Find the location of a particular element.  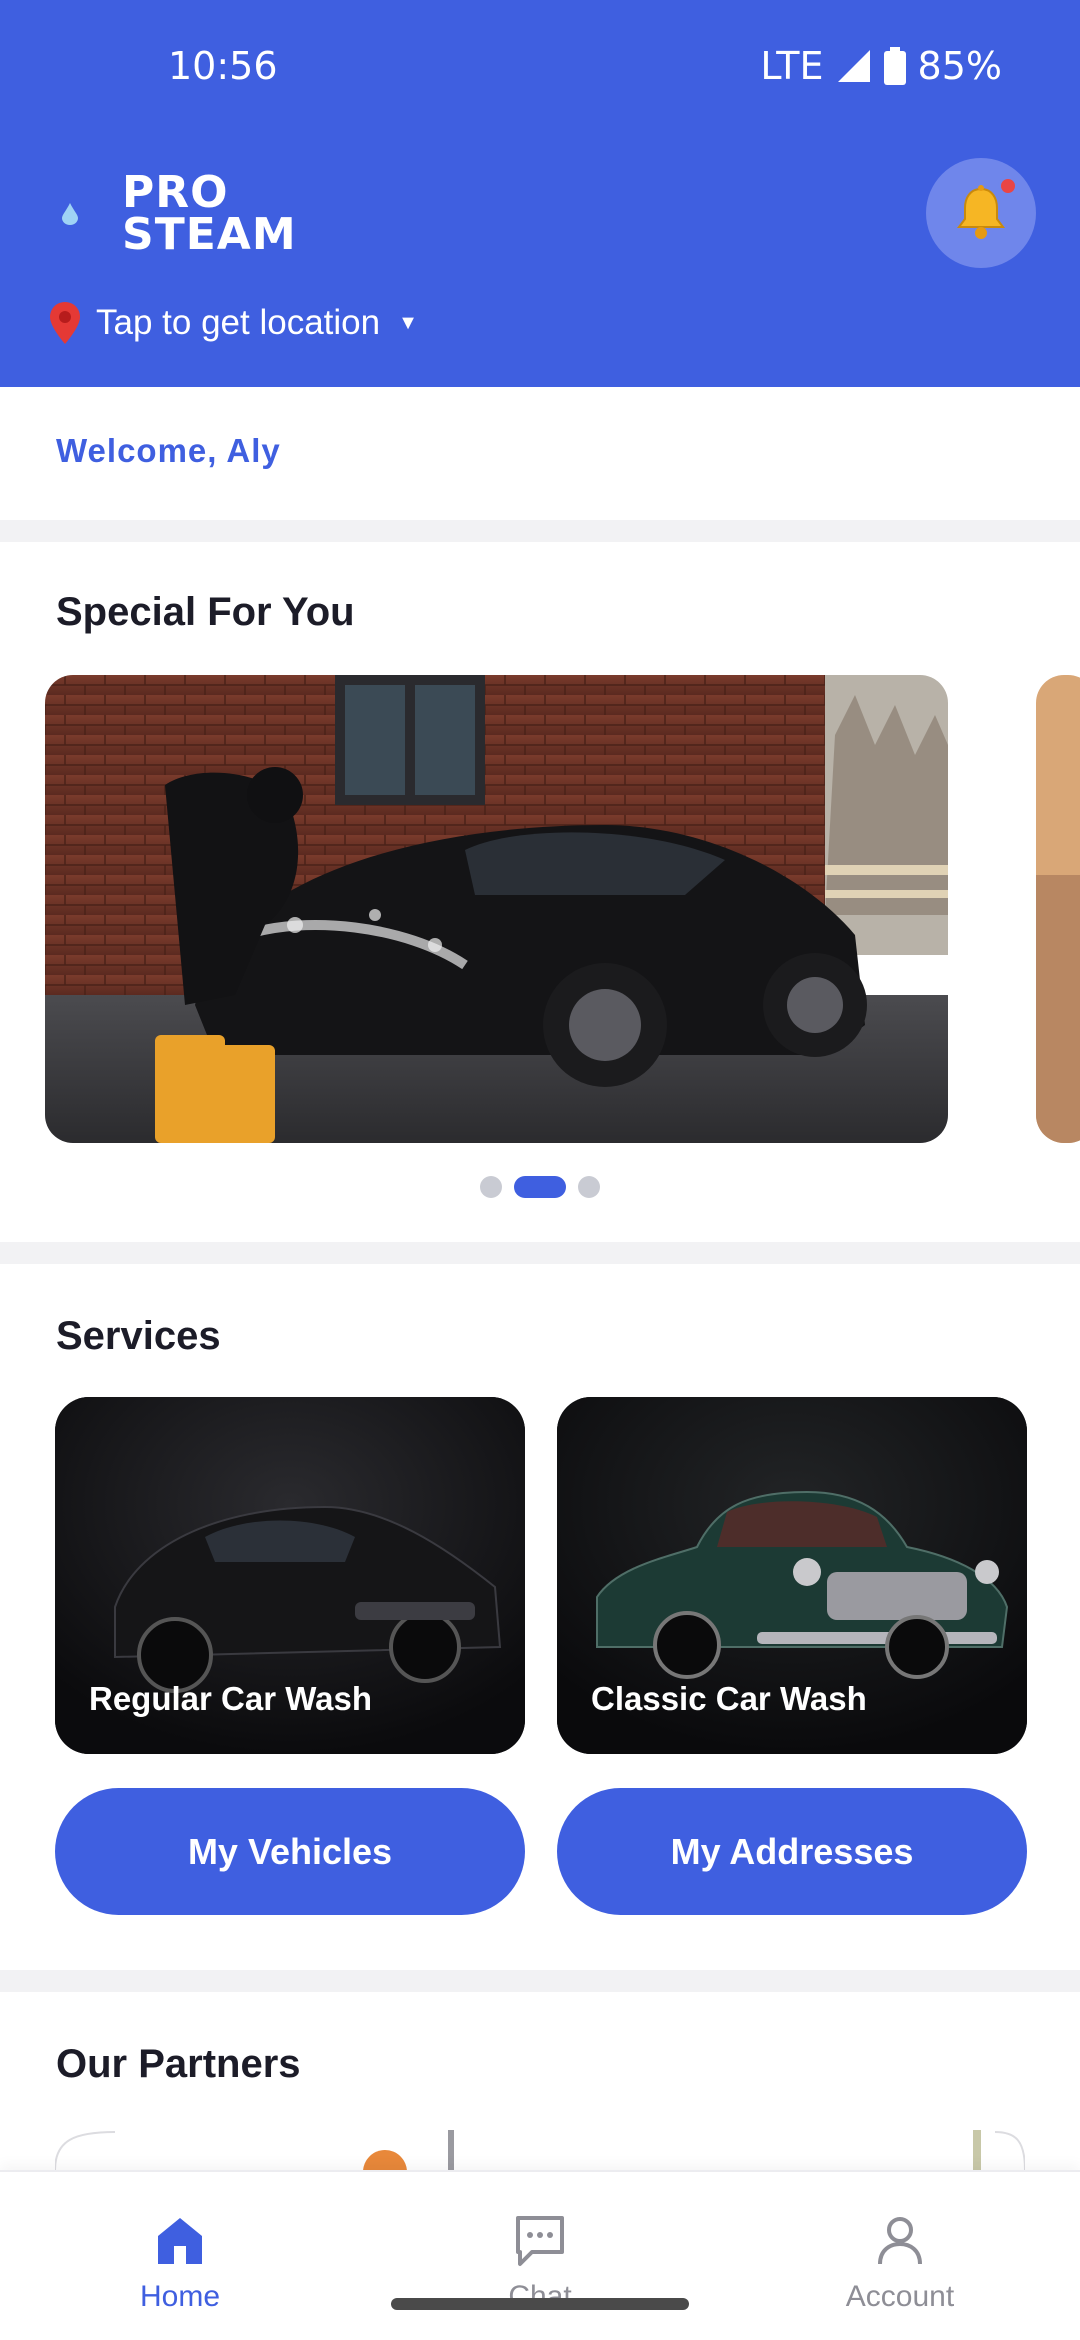

notification-badge is located at coordinates (1008, 186).